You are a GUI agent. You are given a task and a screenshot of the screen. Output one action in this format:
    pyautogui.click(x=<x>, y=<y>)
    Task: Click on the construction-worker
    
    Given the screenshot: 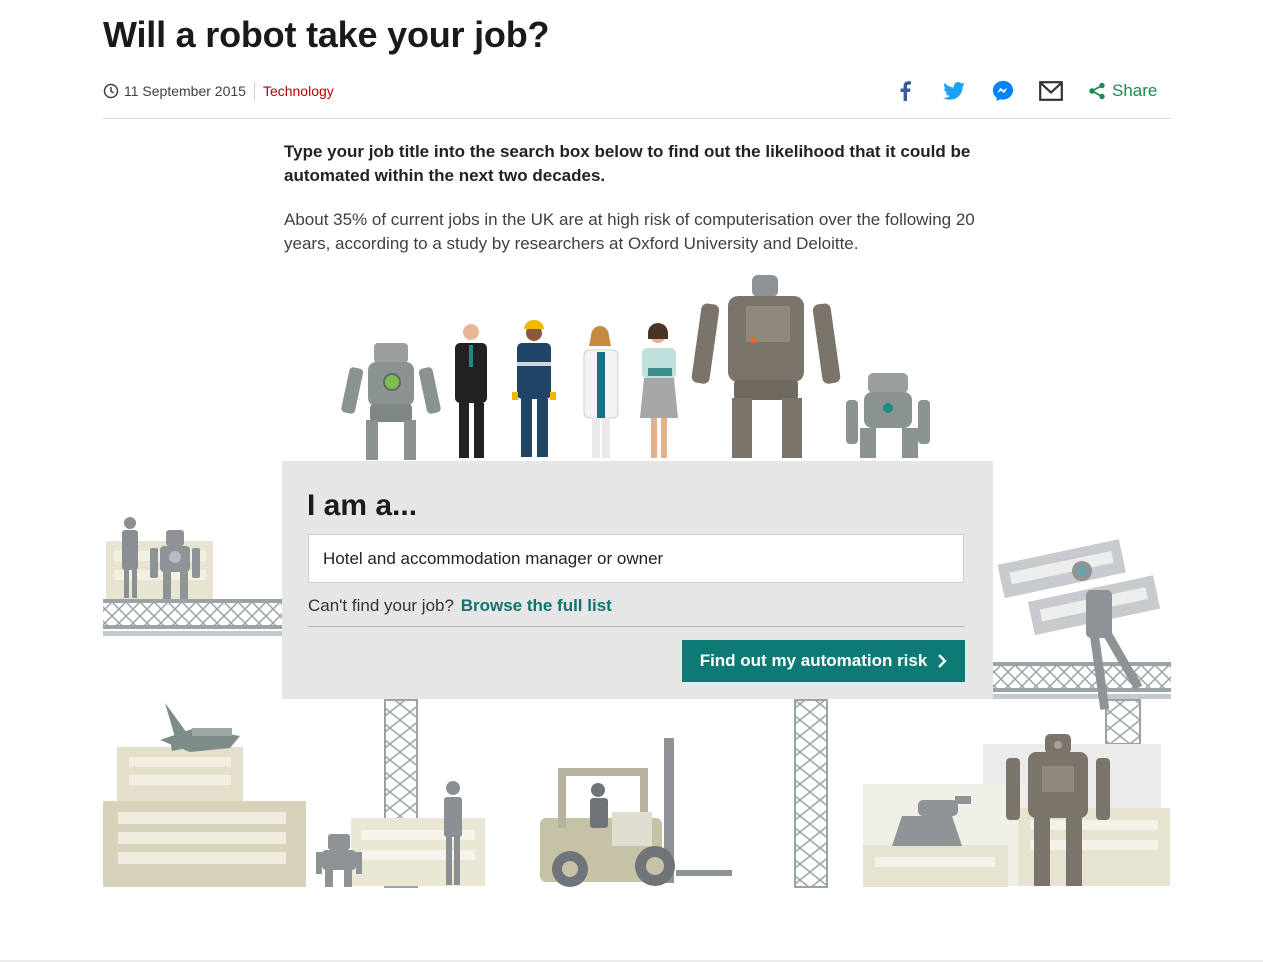 What is the action you would take?
    pyautogui.click(x=534, y=388)
    